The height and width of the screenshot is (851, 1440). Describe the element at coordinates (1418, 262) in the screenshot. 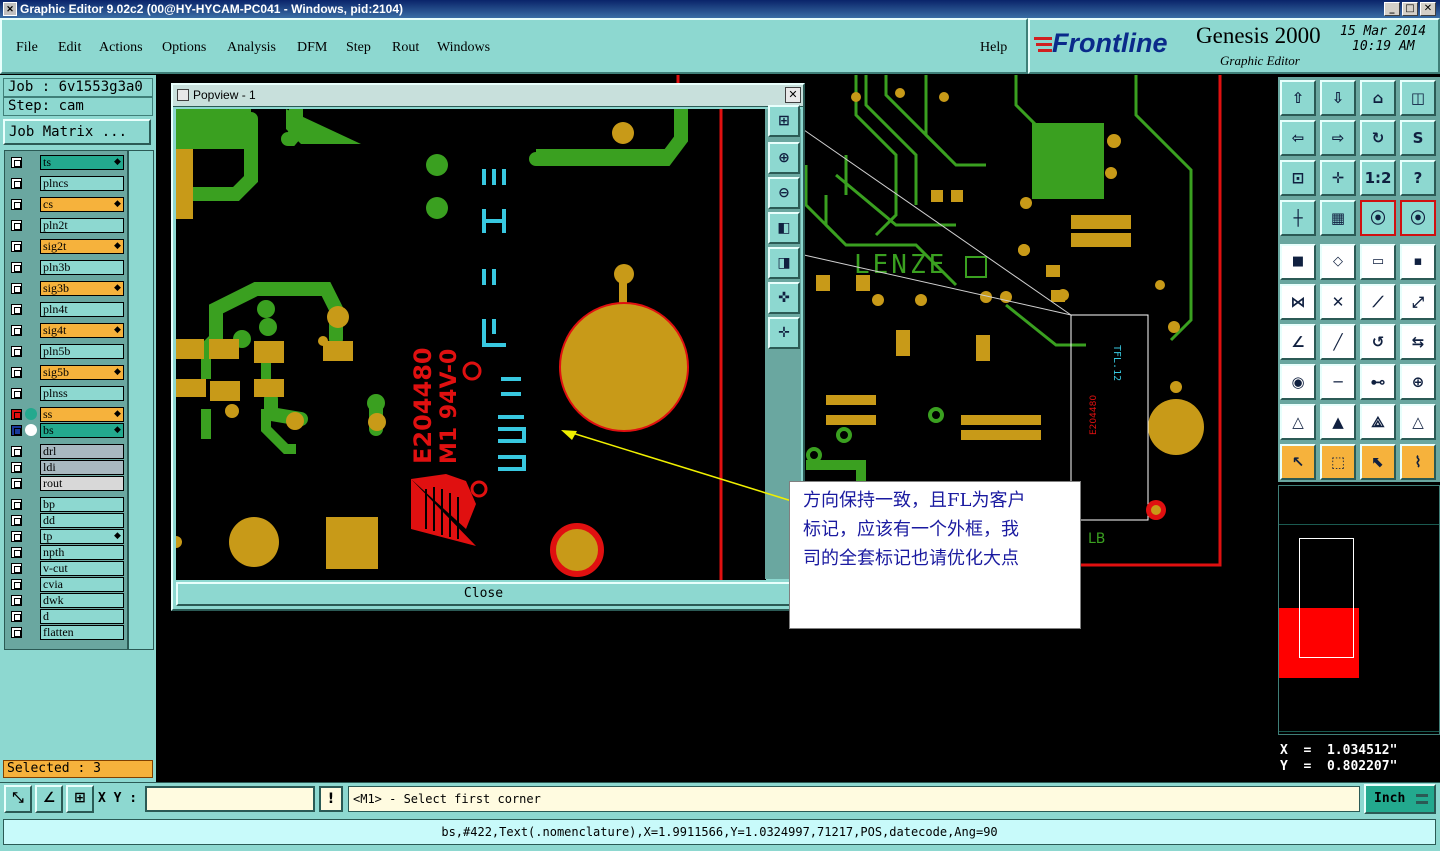

I see `snap-icon: ▪` at that location.